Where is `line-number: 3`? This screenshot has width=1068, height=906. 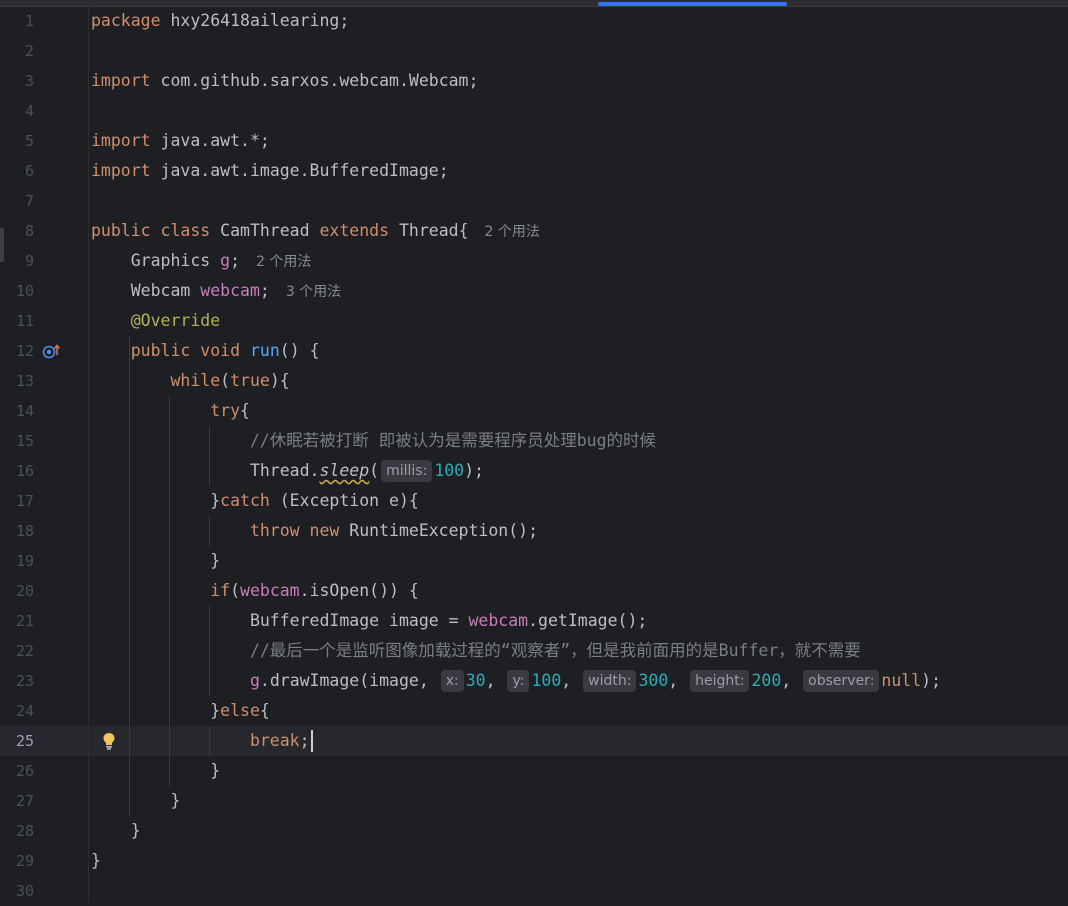
line-number: 3 is located at coordinates (17, 81).